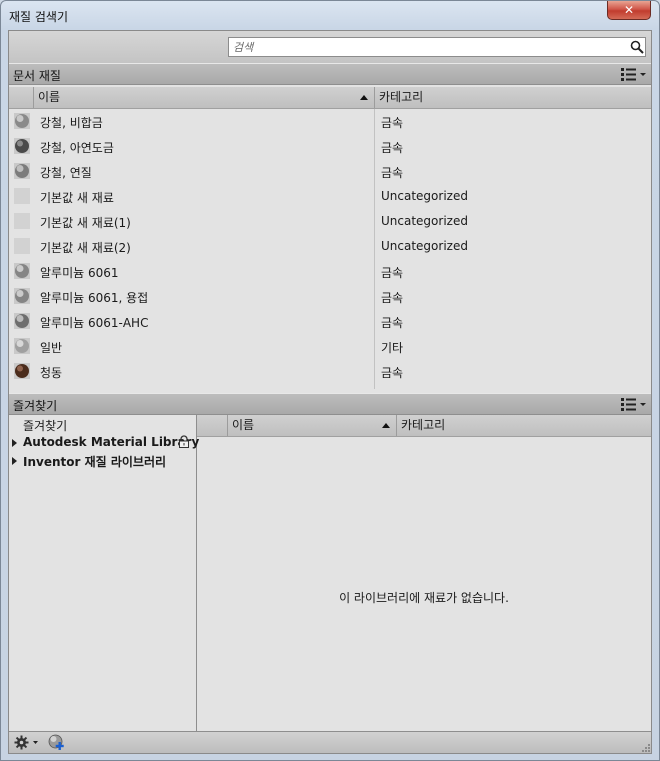  What do you see at coordinates (27, 742) in the screenshot?
I see `gear-icon` at bounding box center [27, 742].